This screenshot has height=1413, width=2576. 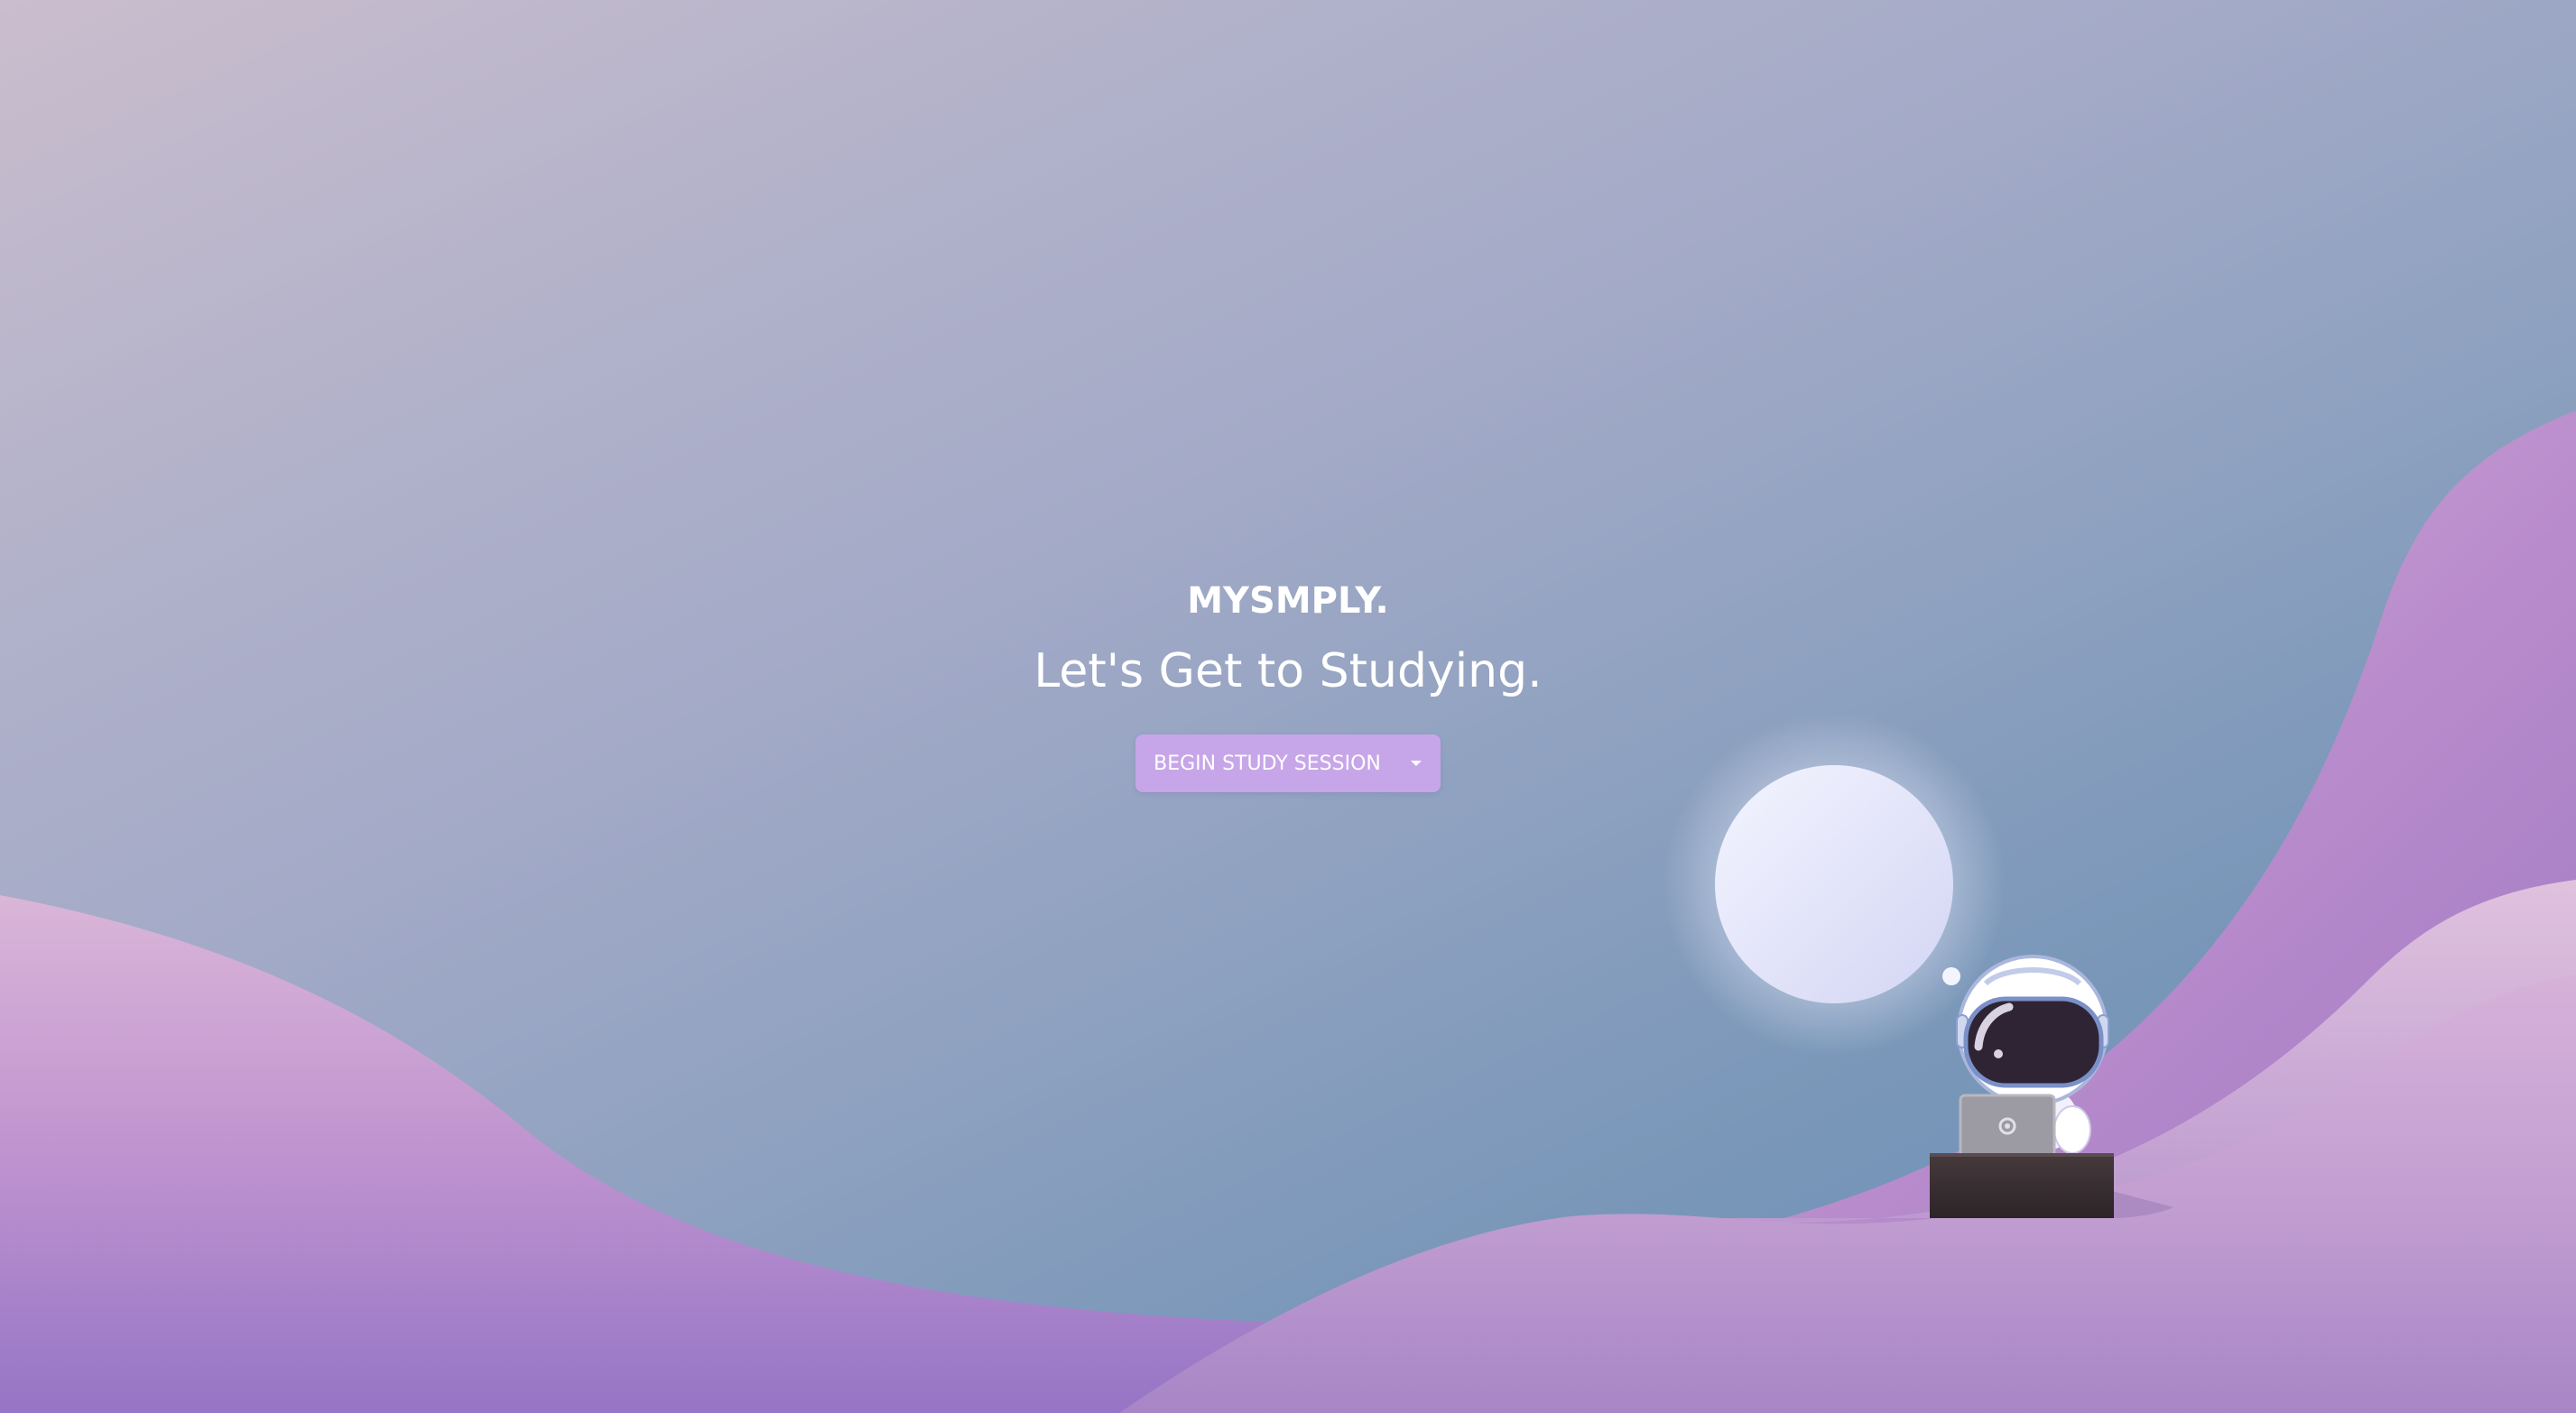 I want to click on begin-study-session-label: BEGIN STUDY SESSION, so click(x=1266, y=763).